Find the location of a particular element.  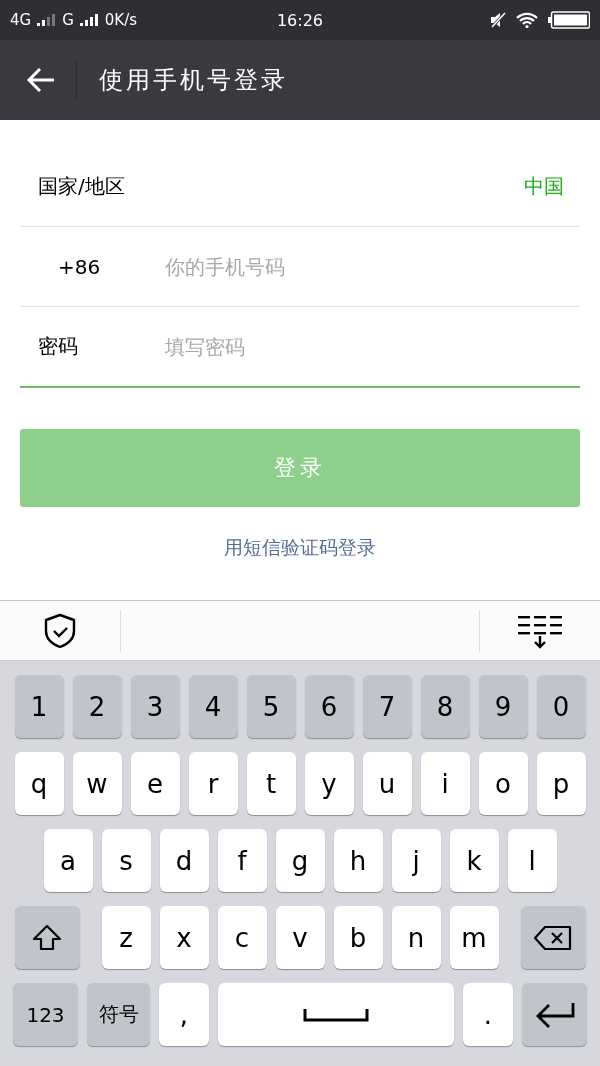

key: 123 is located at coordinates (45, 1014).